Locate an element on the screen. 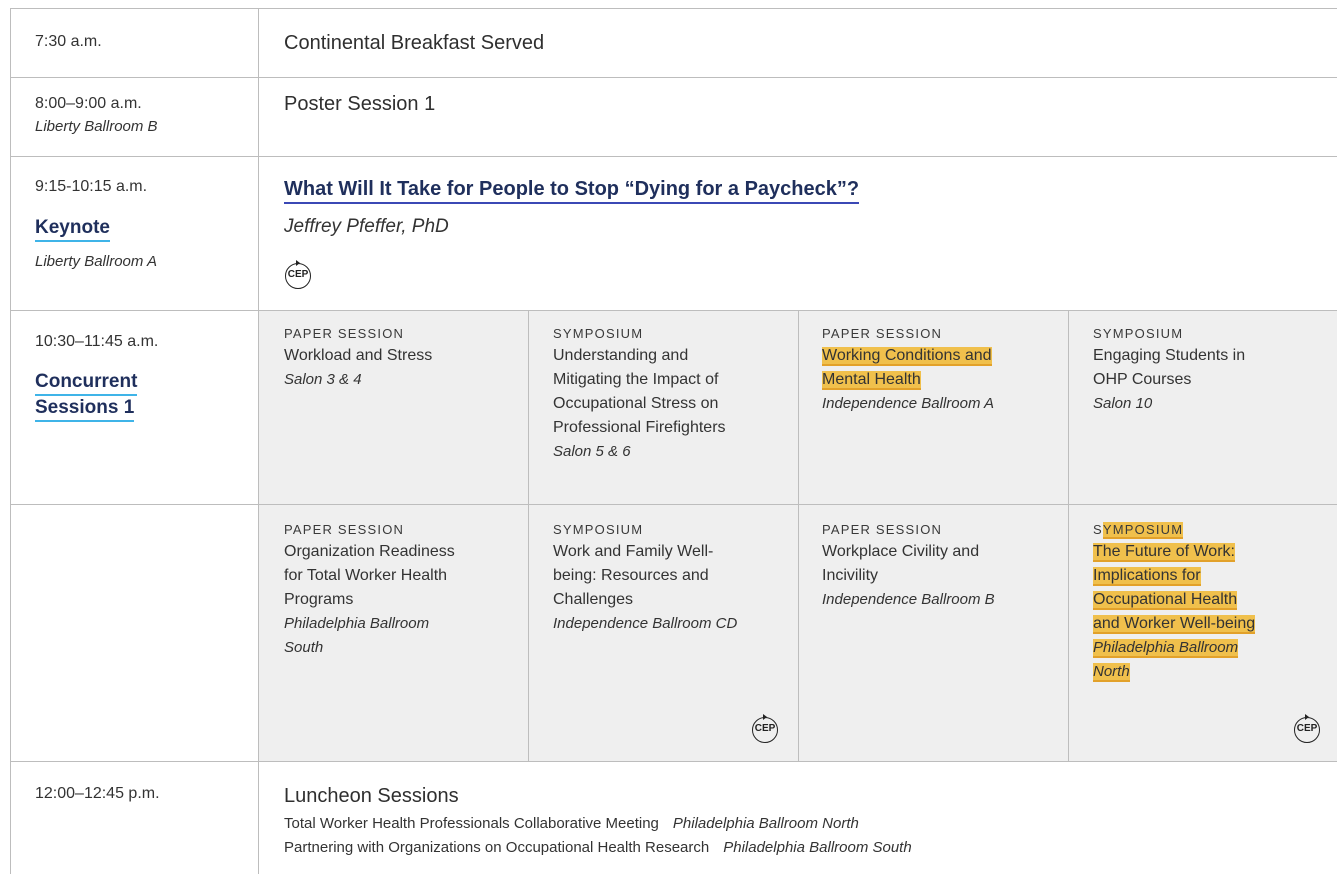  session-room: South is located at coordinates (304, 647).